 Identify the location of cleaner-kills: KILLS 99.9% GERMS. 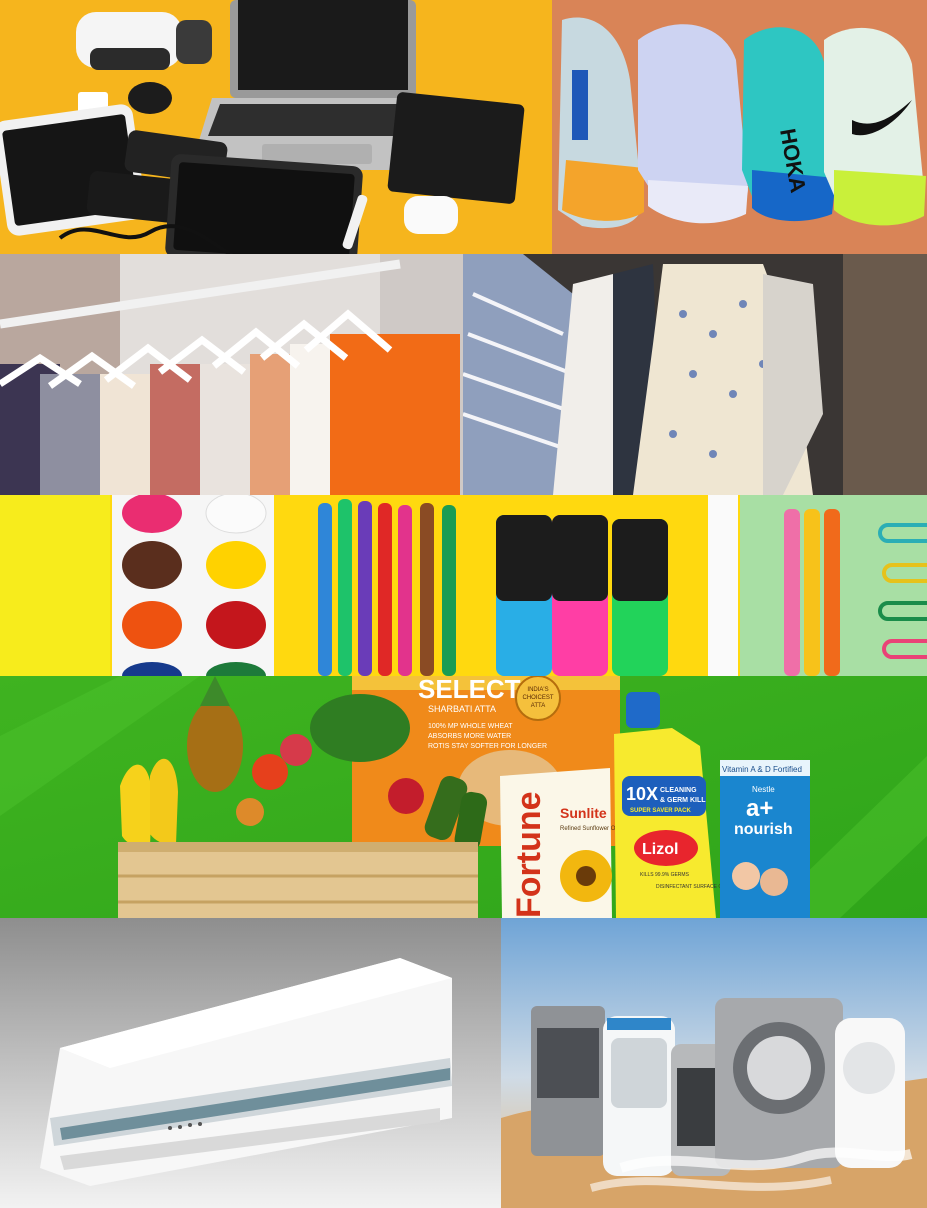
(665, 875).